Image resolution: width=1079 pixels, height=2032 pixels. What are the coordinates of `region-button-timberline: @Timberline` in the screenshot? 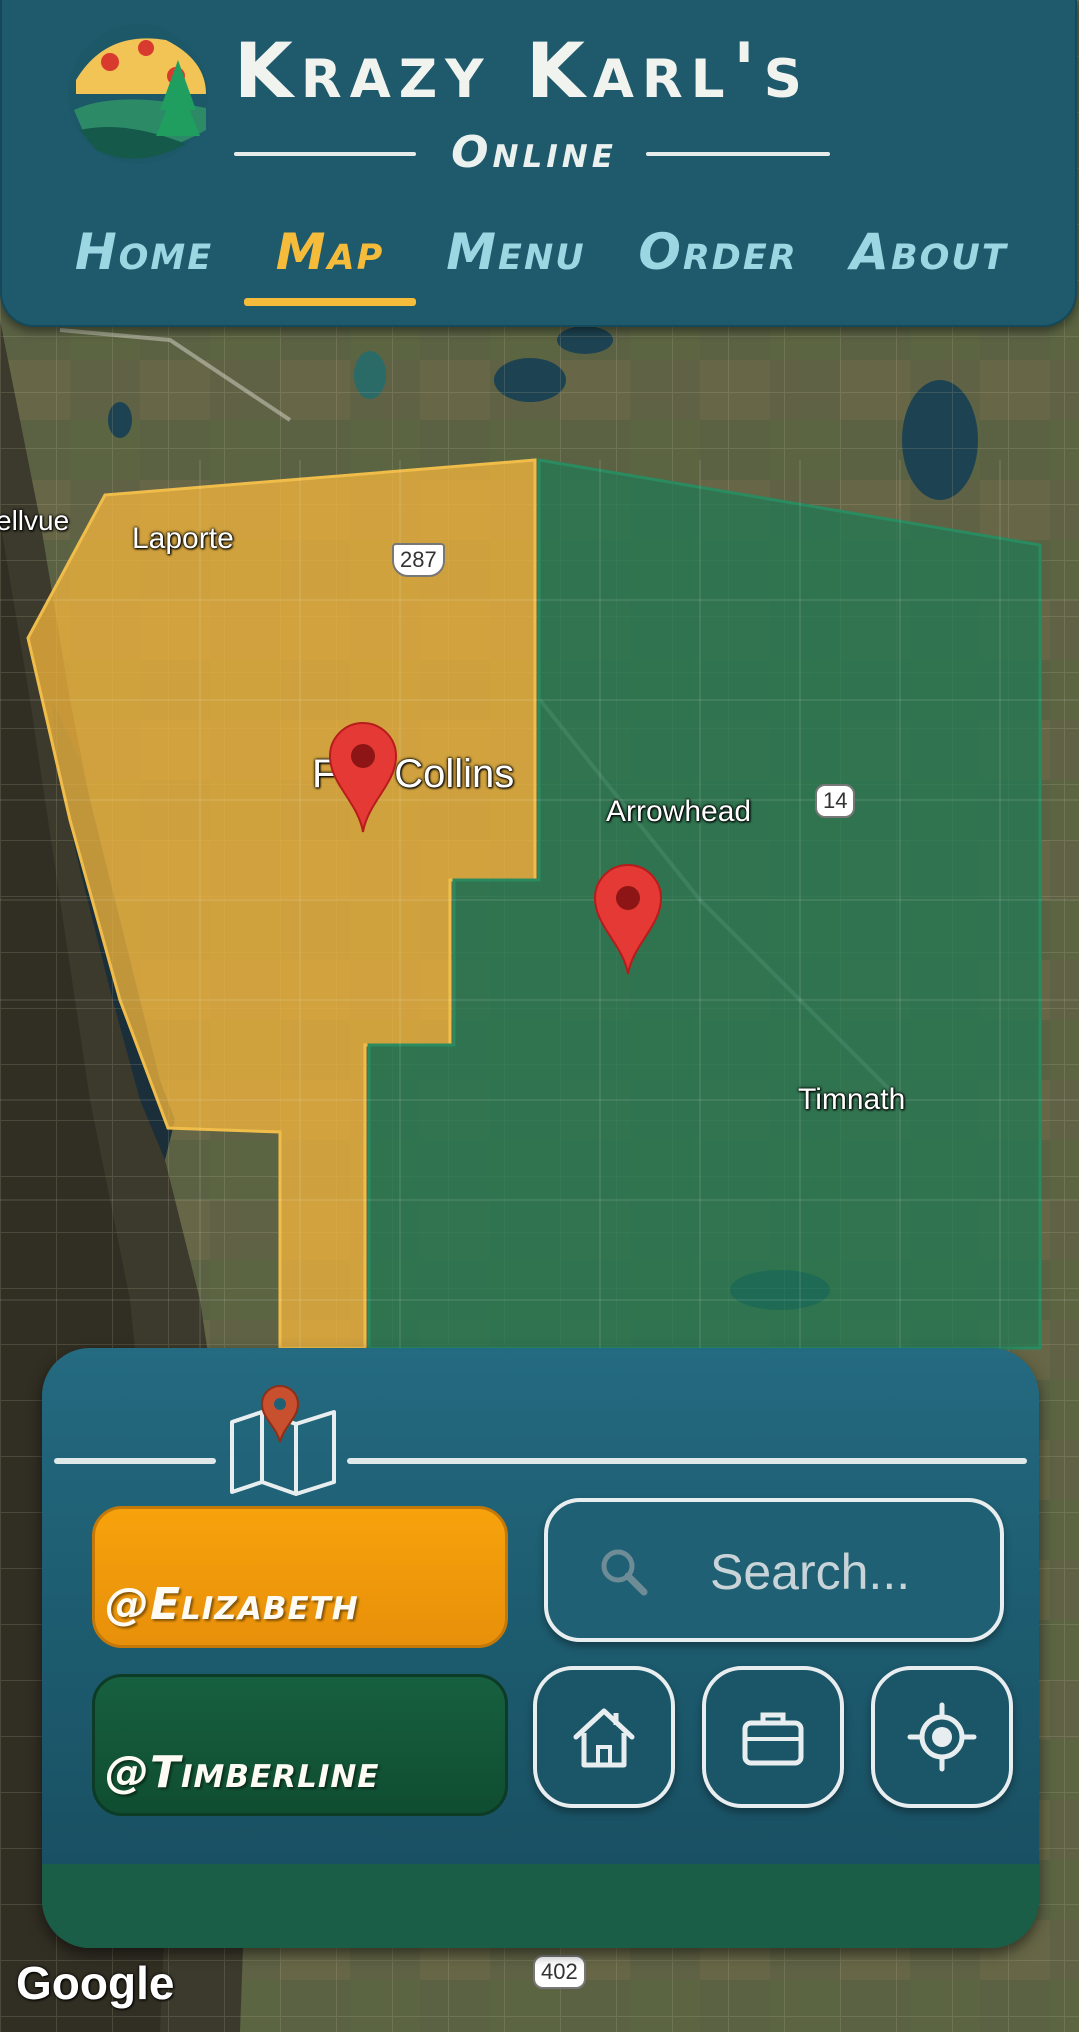 It's located at (300, 1745).